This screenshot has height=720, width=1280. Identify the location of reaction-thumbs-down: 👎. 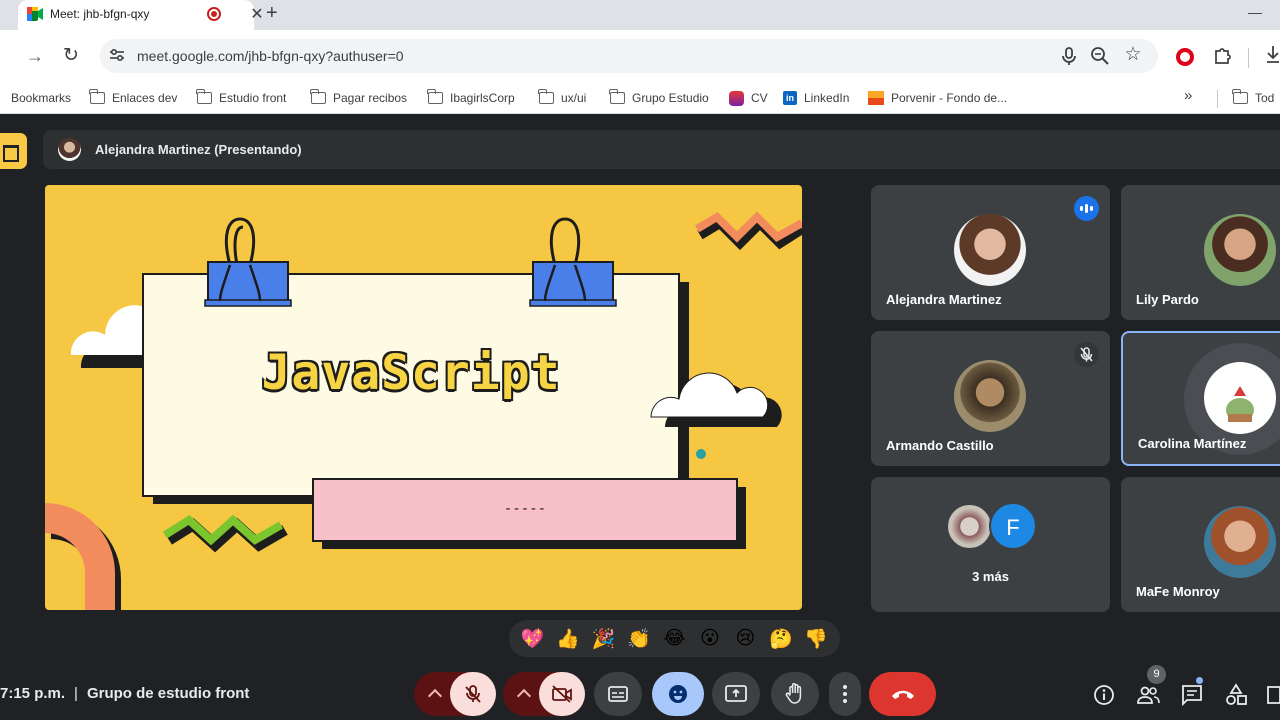
(816, 639).